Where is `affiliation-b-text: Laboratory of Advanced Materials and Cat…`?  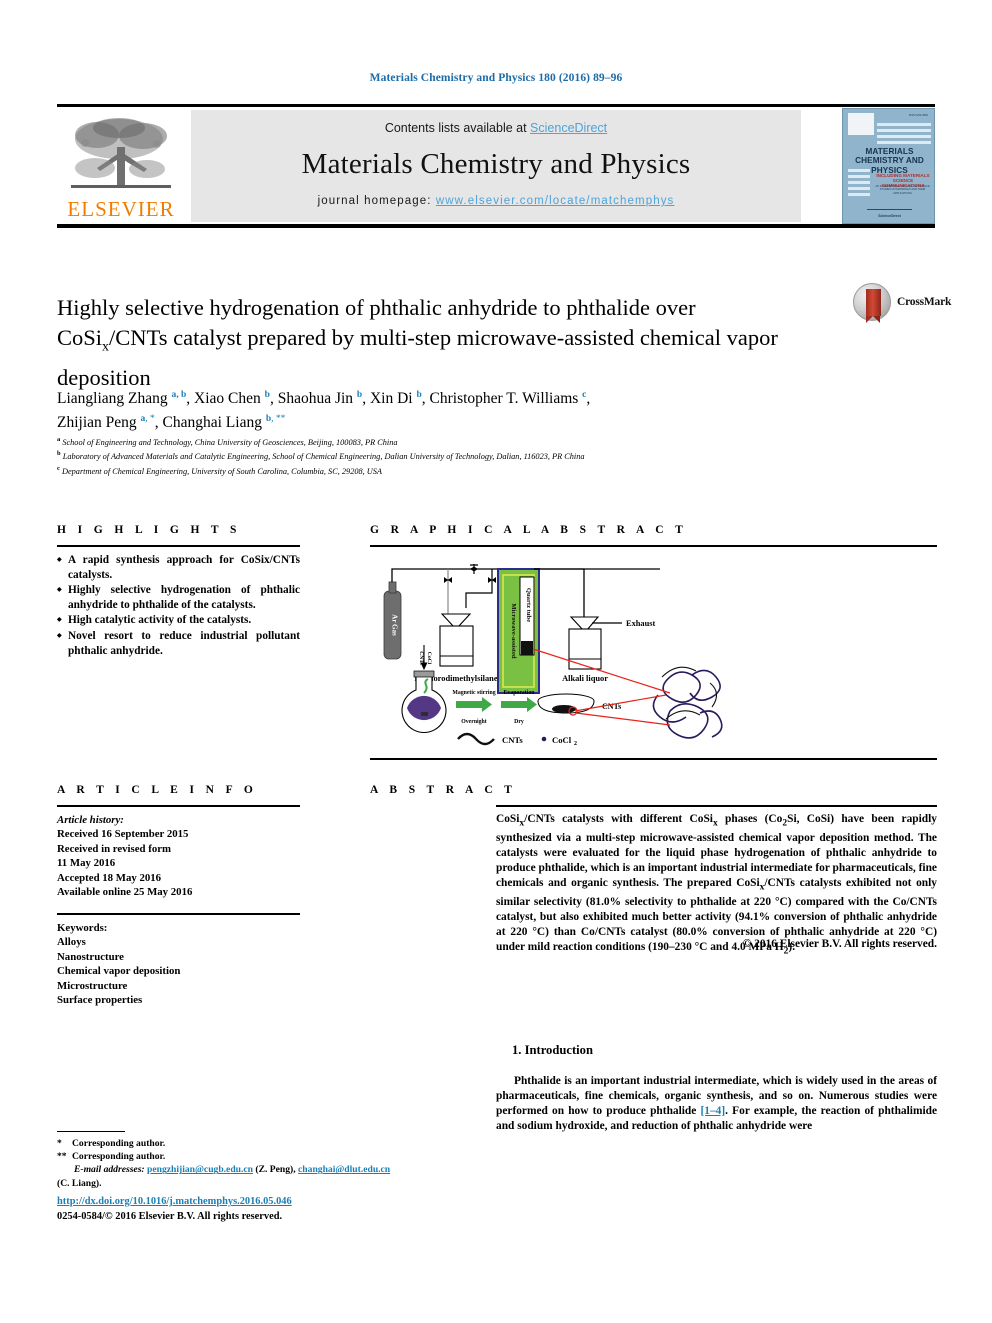
affiliation-b-text: Laboratory of Advanced Materials and Cat… is located at coordinates (323, 457).